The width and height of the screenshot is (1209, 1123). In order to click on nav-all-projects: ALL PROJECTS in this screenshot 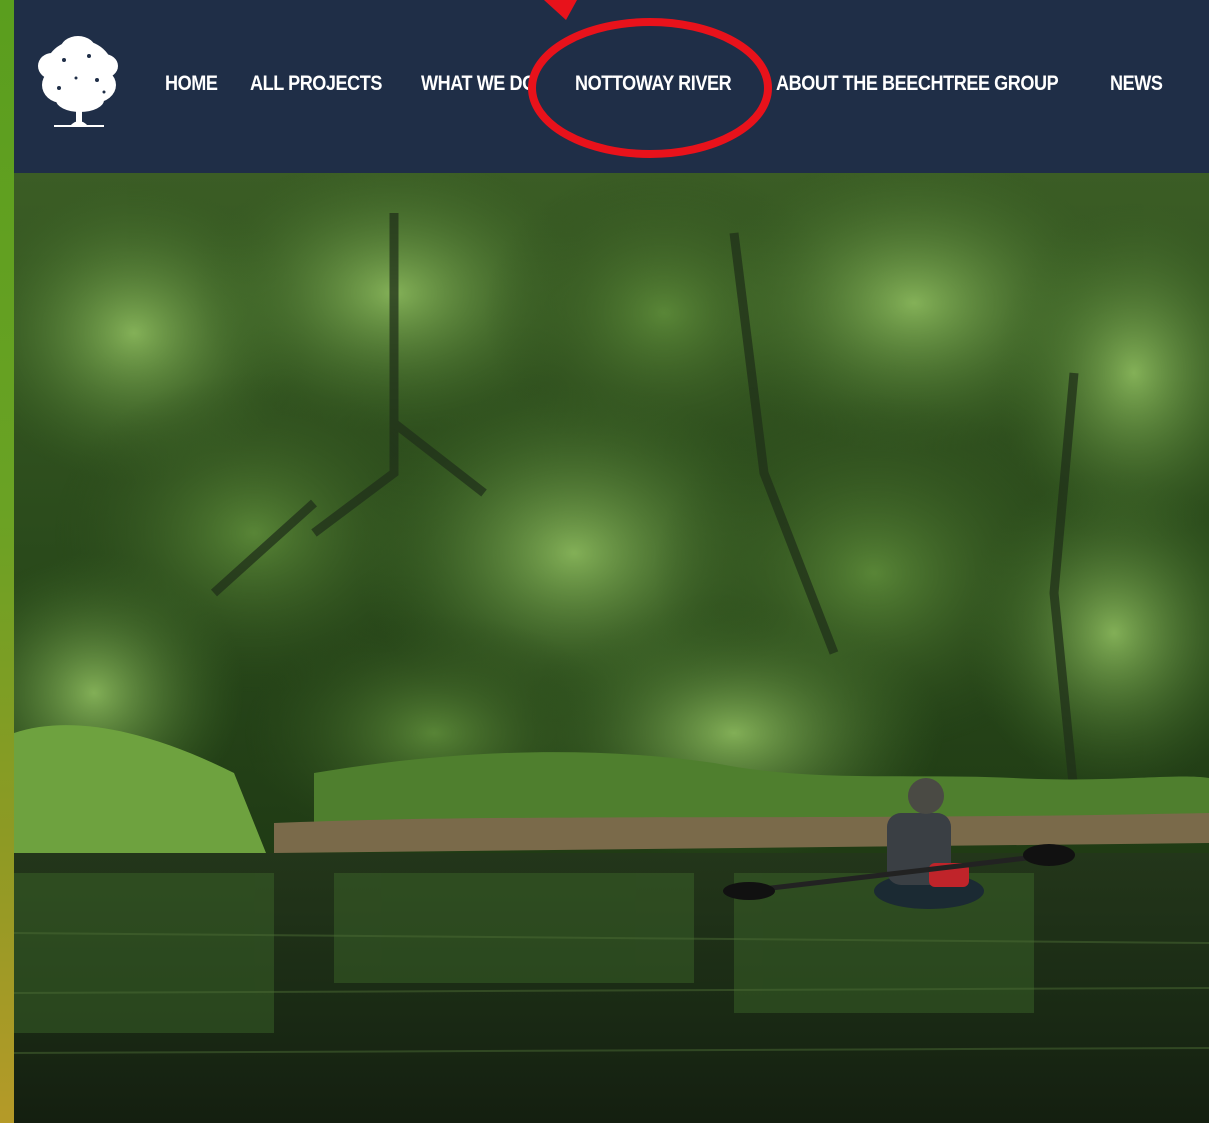, I will do `click(316, 84)`.